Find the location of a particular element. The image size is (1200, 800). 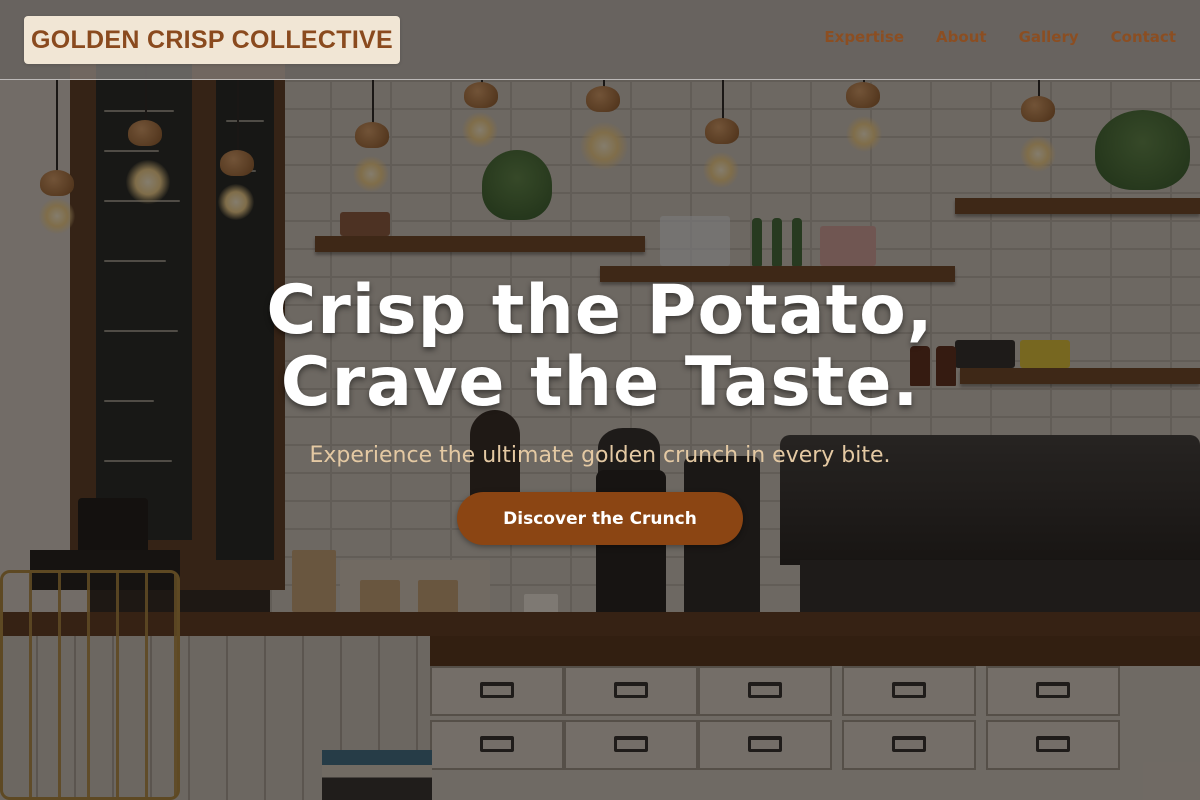

nav-link-contact: Contact is located at coordinates (1143, 37).